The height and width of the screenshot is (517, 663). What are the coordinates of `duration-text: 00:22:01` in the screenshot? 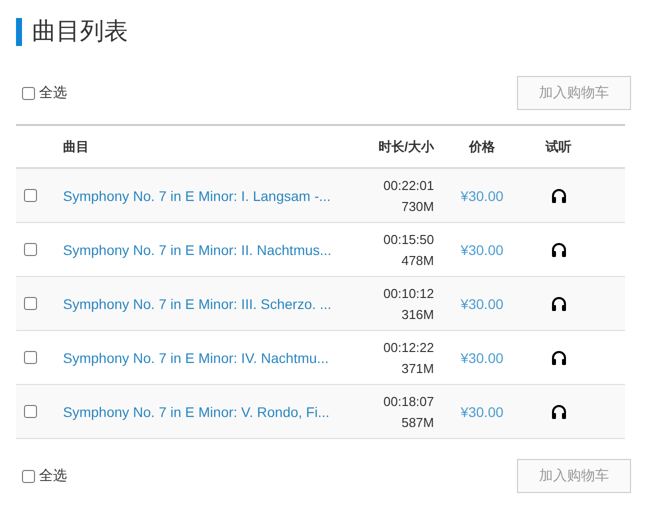 It's located at (408, 185).